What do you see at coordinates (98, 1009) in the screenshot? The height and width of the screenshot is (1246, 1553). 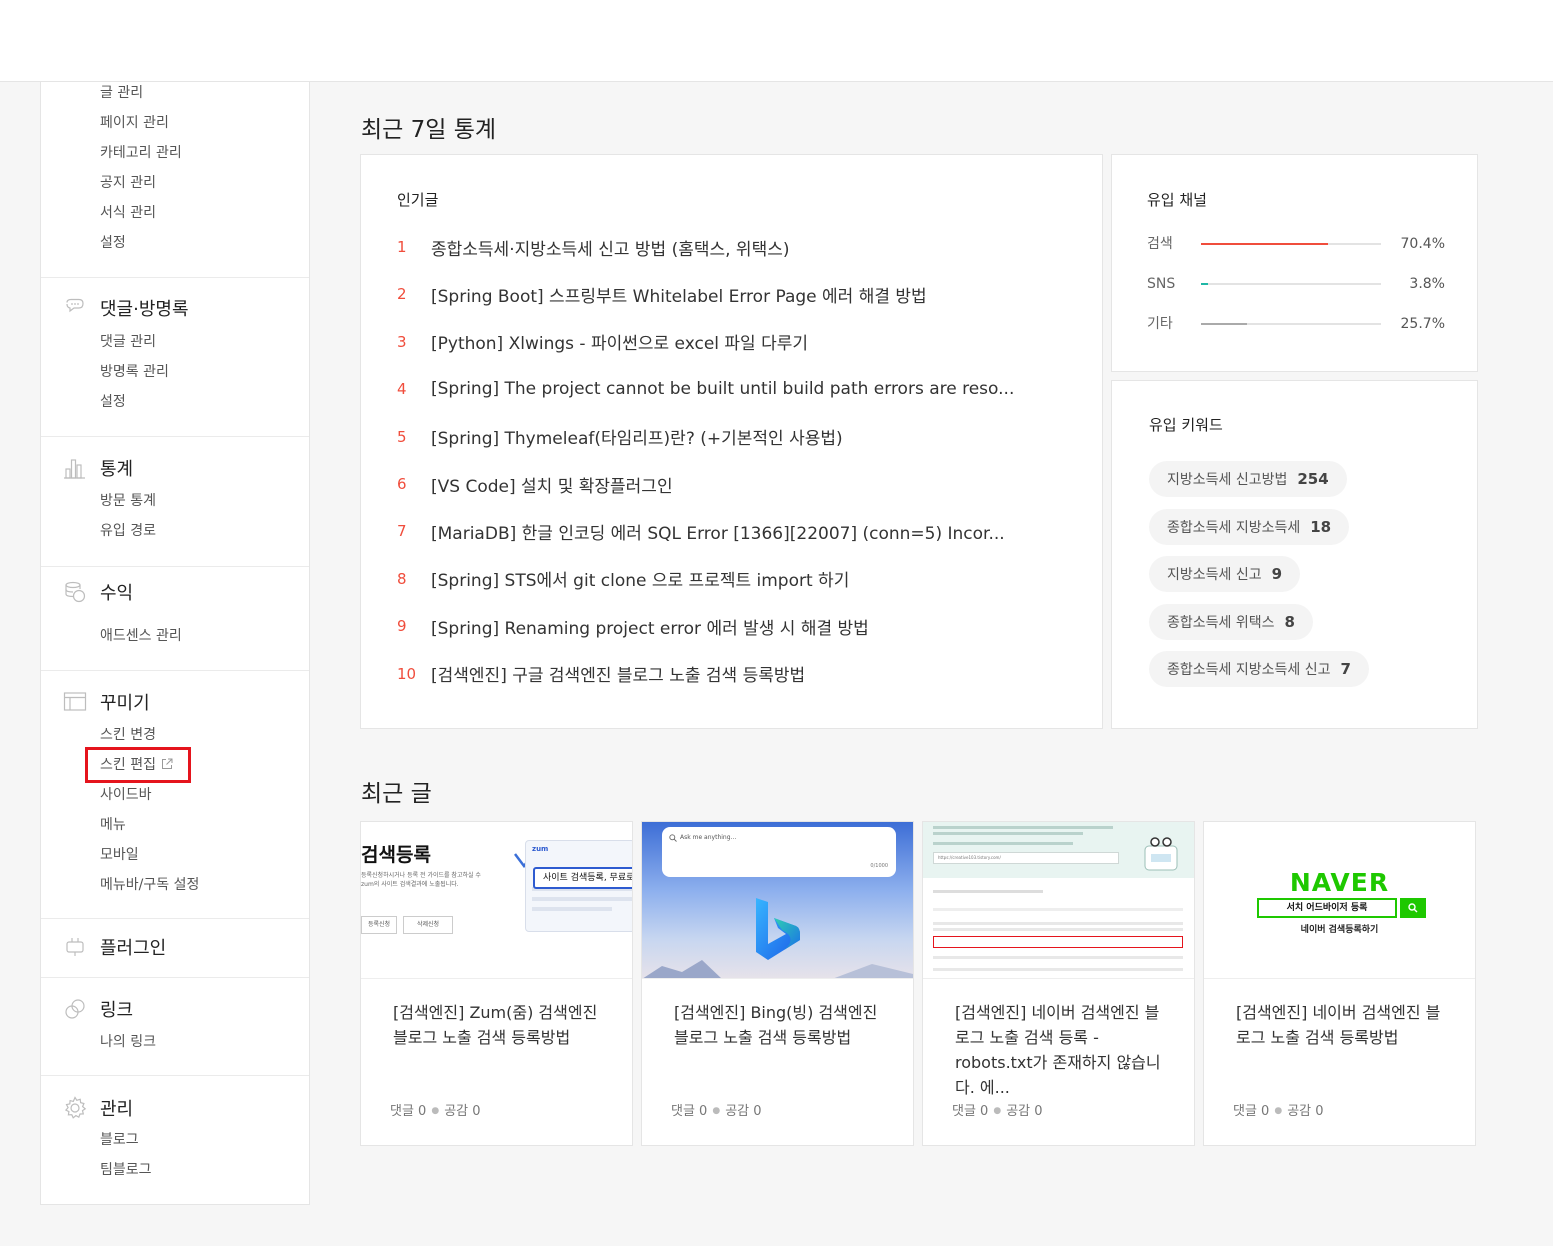 I see `sidebar-section-header: 링크` at bounding box center [98, 1009].